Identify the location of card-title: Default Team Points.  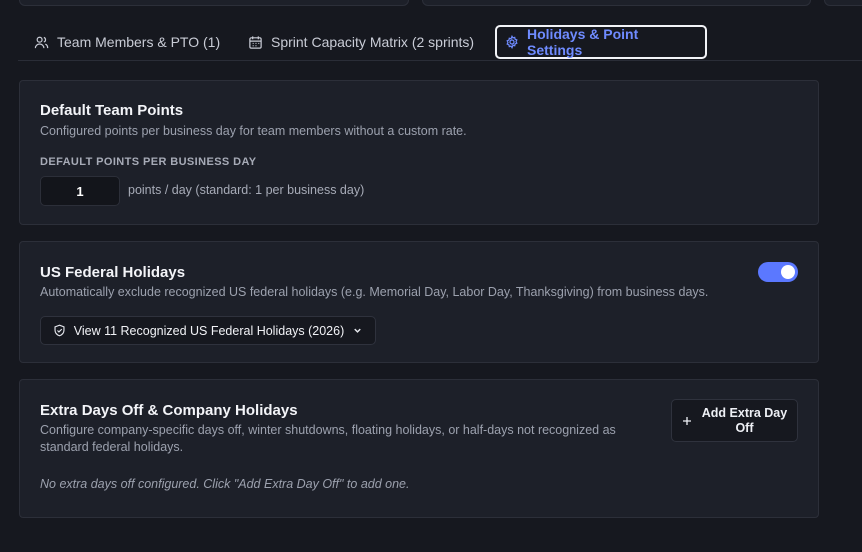
(112, 110).